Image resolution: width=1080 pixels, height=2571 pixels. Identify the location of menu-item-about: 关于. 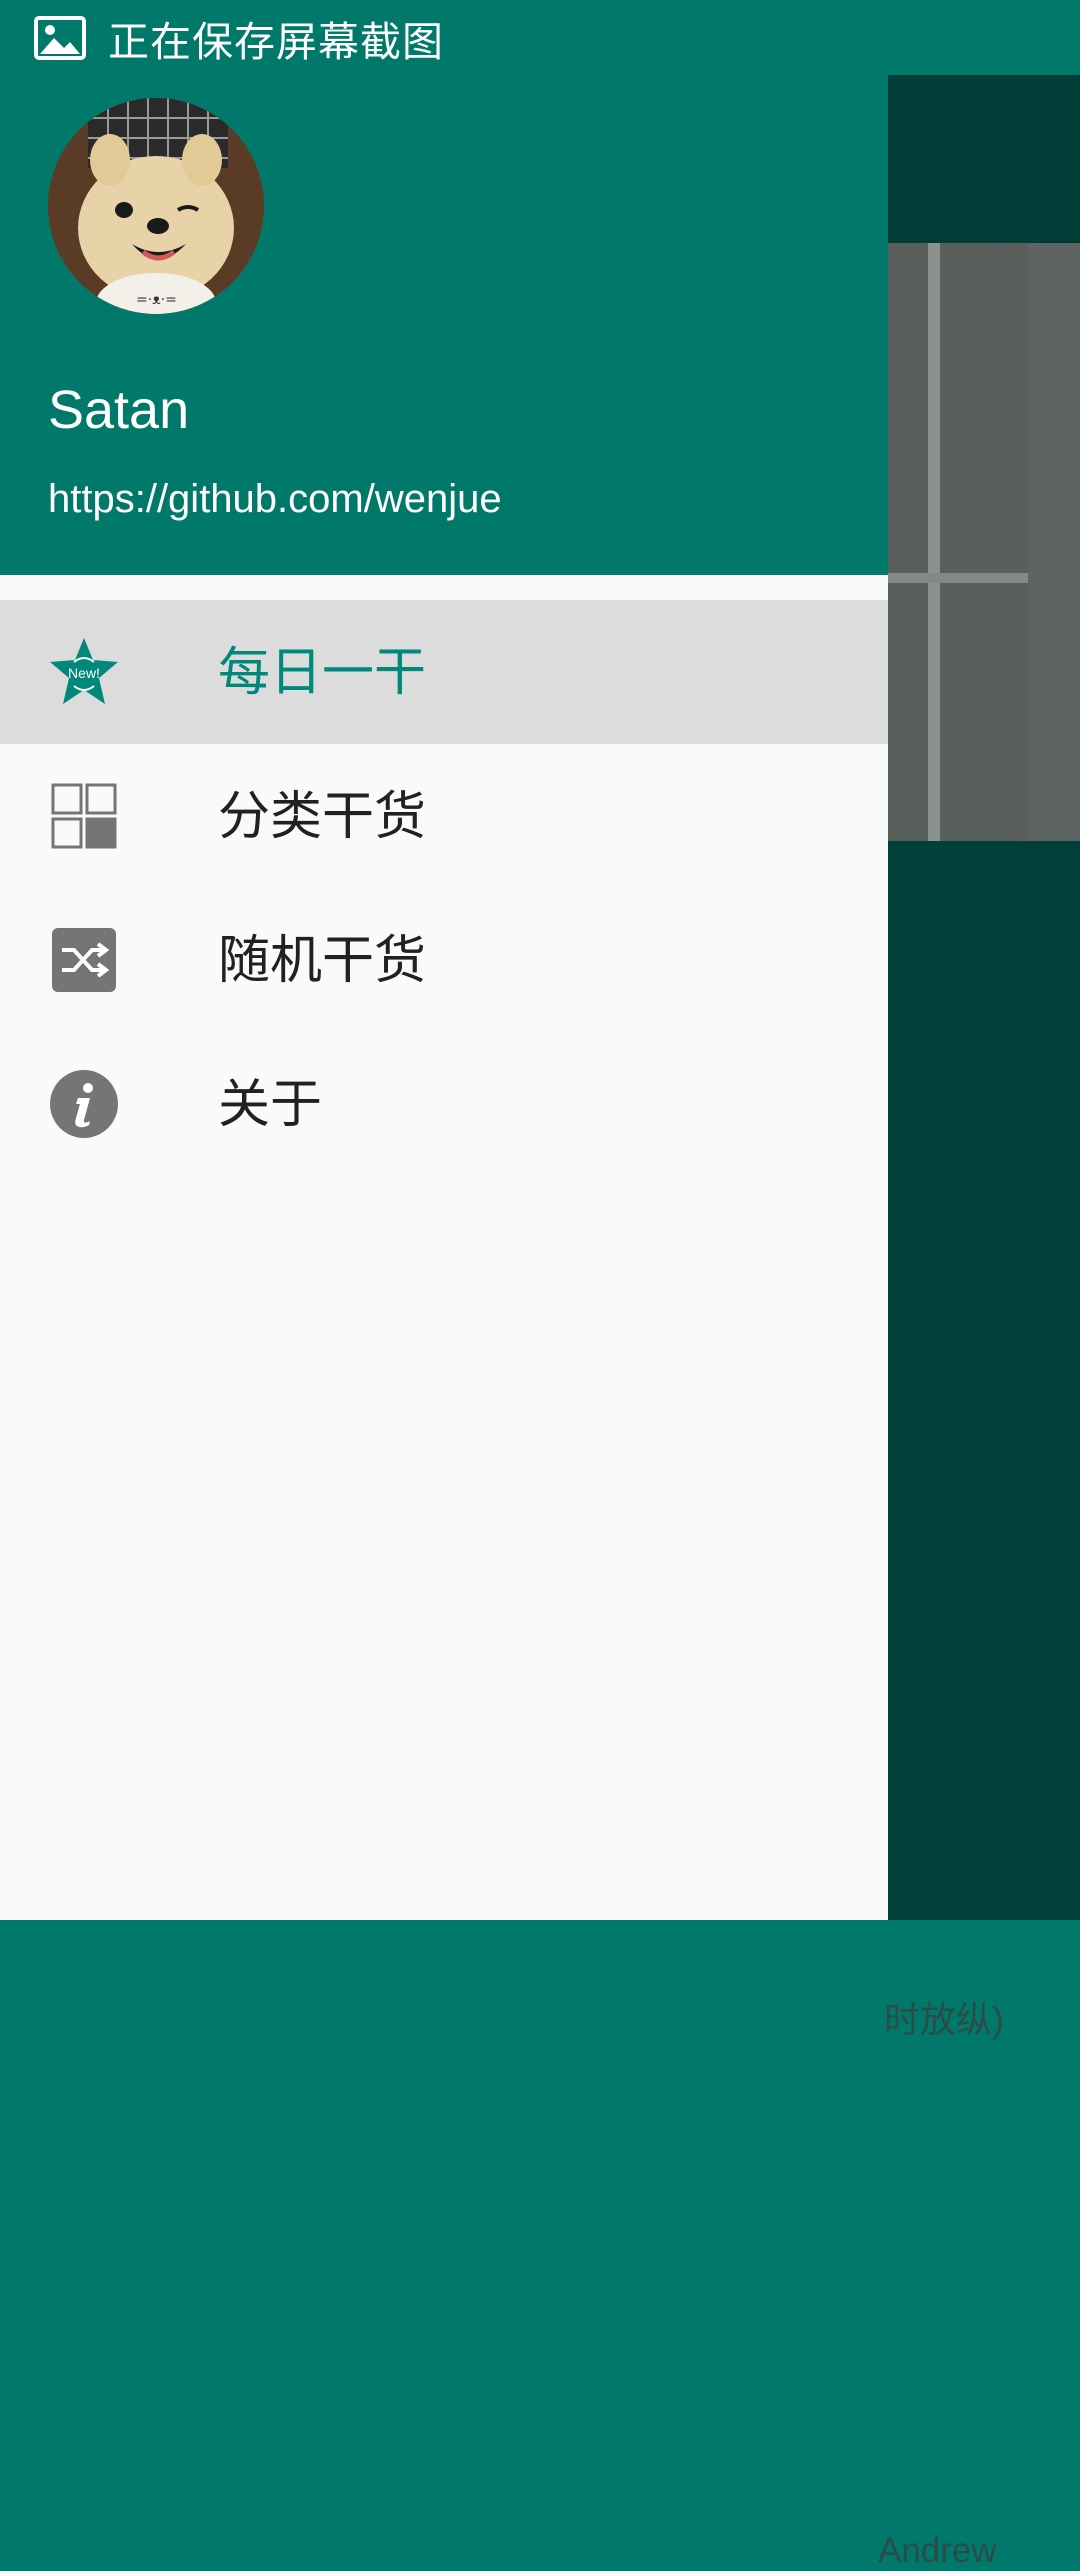
(444, 1104).